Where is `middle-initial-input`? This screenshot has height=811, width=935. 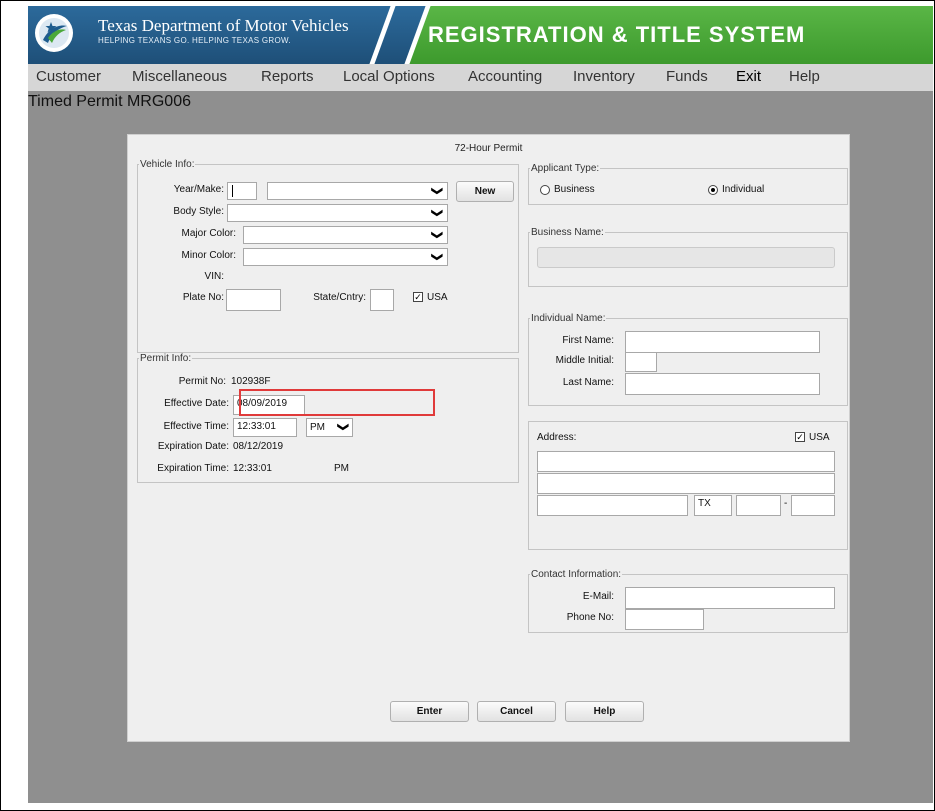
middle-initial-input is located at coordinates (641, 362).